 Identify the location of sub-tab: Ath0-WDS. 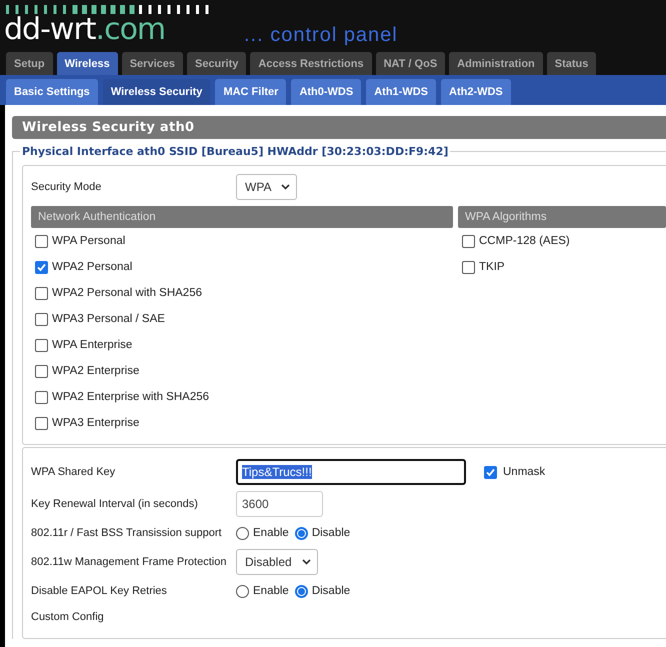
(326, 92).